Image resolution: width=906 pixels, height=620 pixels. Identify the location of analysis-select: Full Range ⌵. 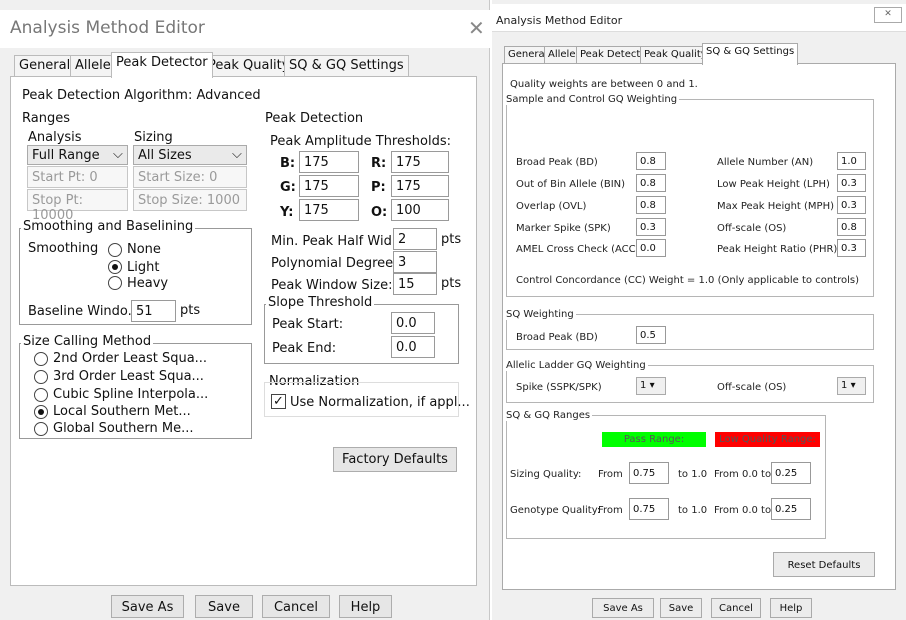
(77, 155).